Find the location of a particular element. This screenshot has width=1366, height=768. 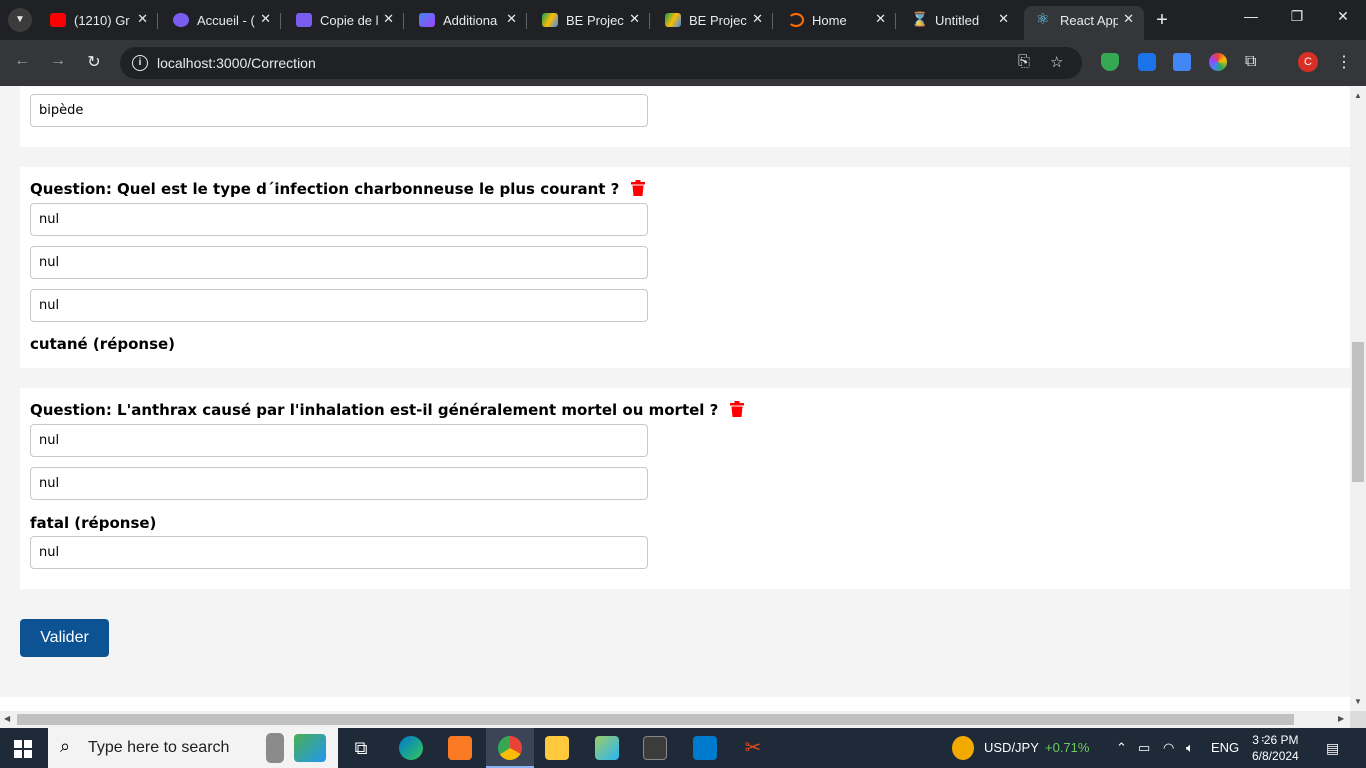

tab-copie: Copie de l ✕ is located at coordinates (344, 20).